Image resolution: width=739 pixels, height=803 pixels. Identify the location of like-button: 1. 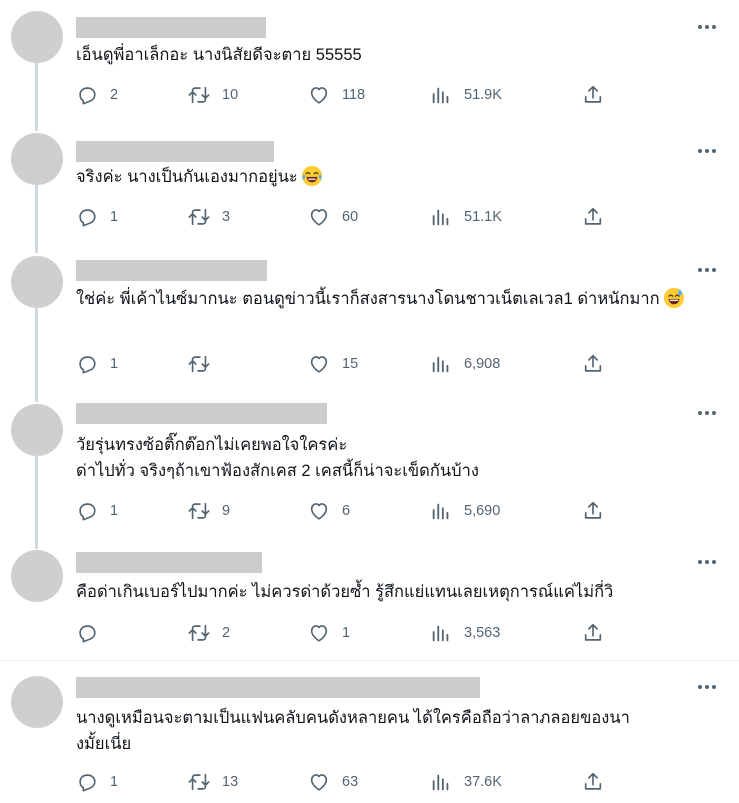
(329, 633).